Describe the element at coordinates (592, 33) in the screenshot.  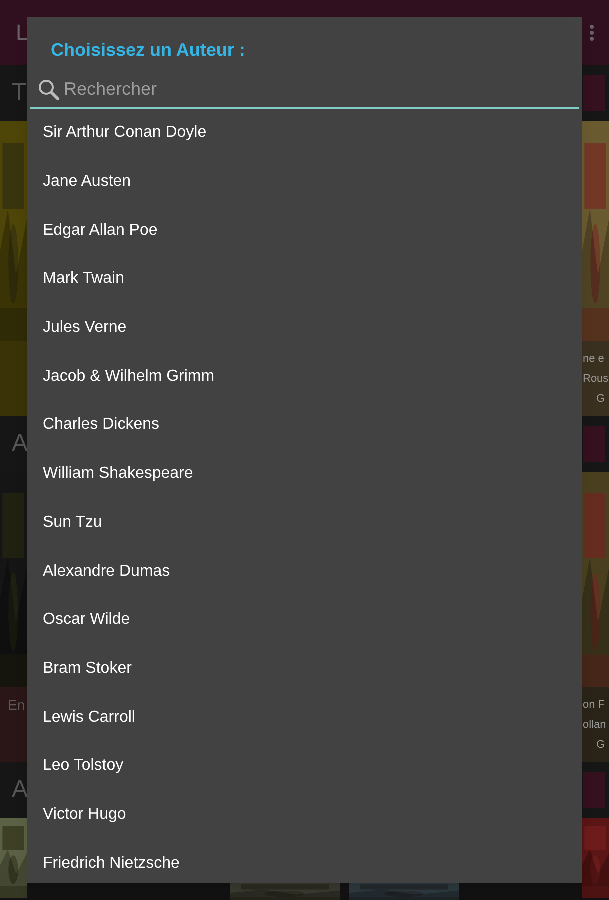
I see `more-icon` at that location.